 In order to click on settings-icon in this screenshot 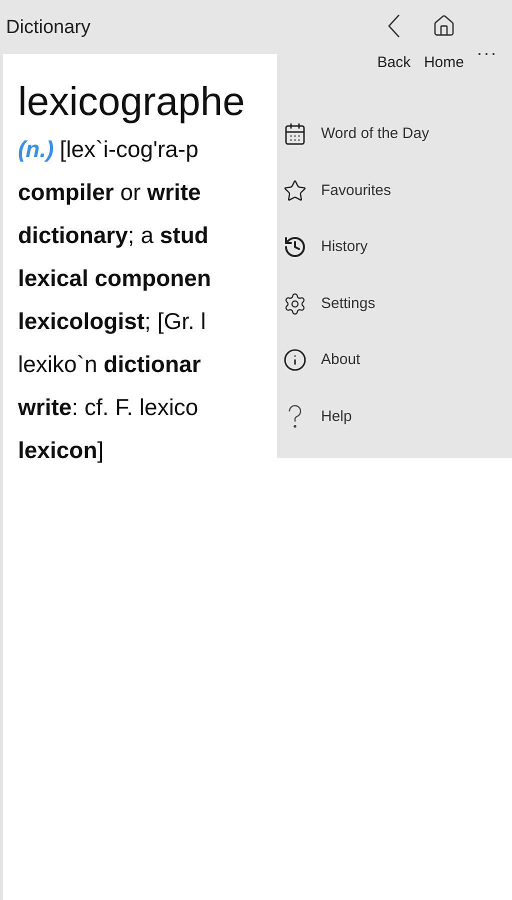, I will do `click(295, 304)`.